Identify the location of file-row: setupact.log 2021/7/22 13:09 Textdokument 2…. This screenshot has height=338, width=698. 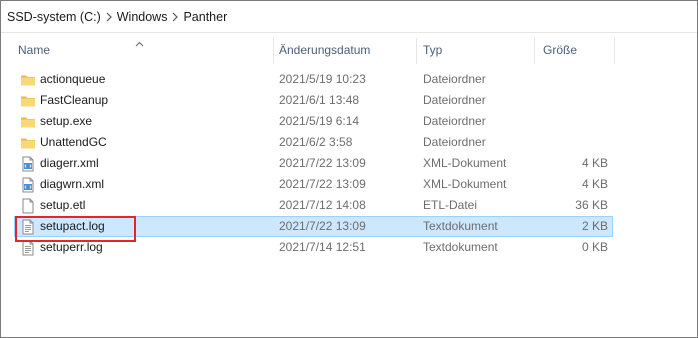
(313, 226).